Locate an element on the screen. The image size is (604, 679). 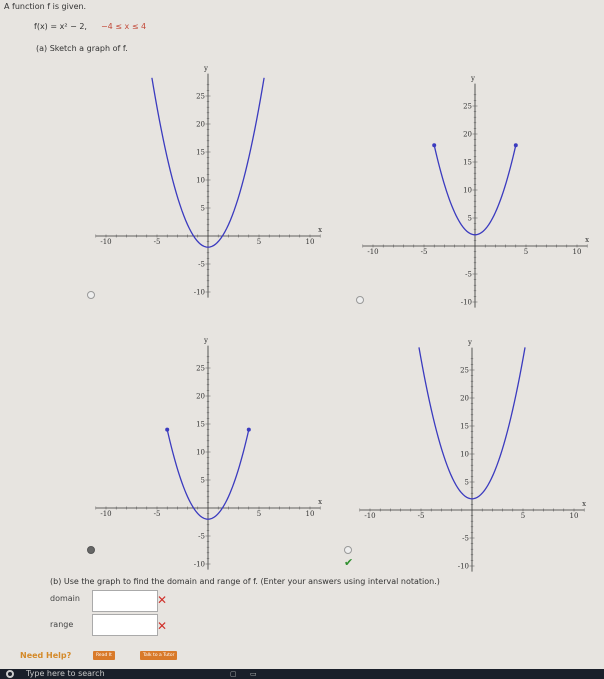
graph-option-1: -10 -5 5 10 25 20 15 10 5 -5 -10 x y is located at coordinates (208, 181).